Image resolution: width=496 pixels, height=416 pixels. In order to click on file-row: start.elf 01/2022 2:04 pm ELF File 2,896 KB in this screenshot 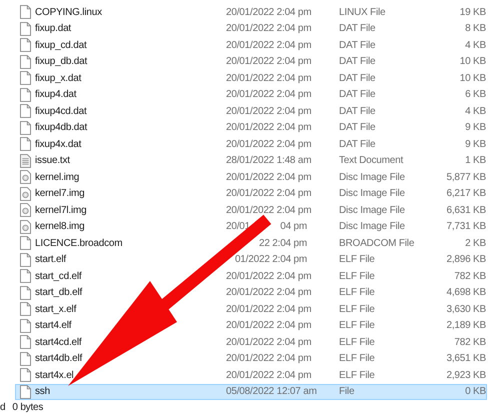, I will do `click(251, 260)`.